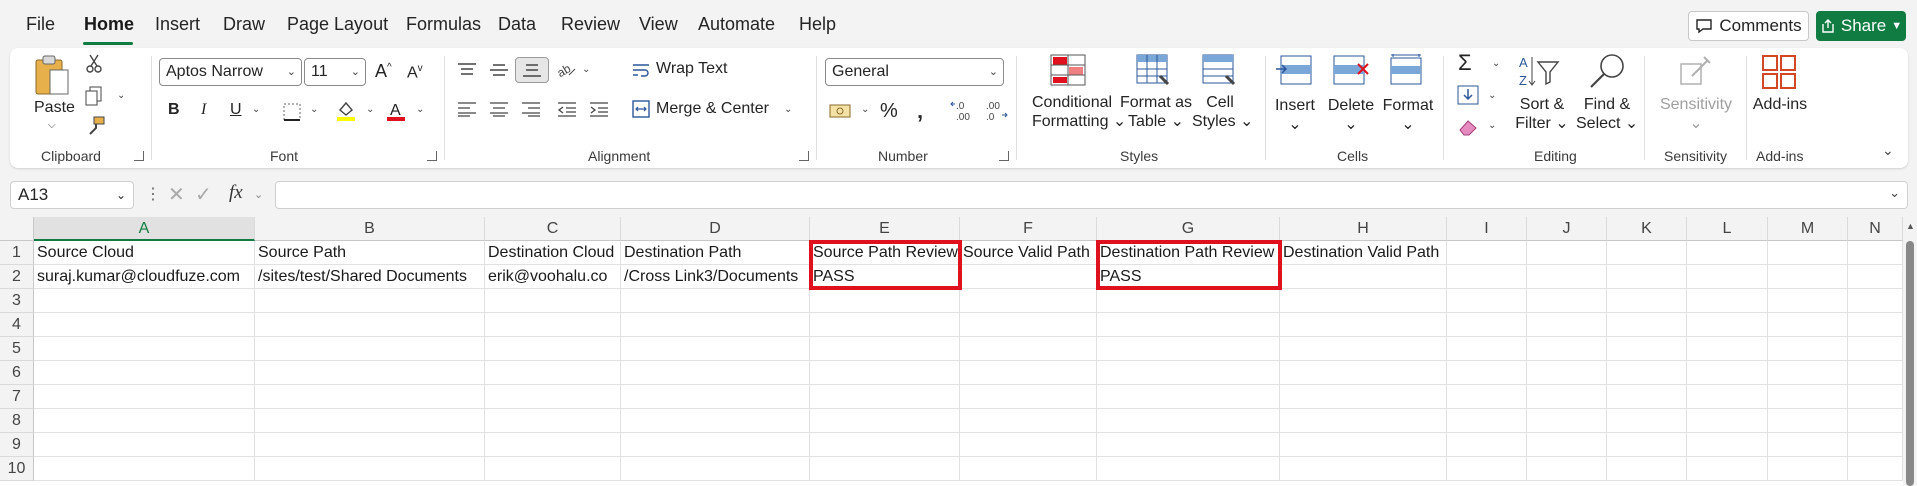 This screenshot has width=1917, height=486. Describe the element at coordinates (1808, 445) in the screenshot. I see `cell-m9` at that location.